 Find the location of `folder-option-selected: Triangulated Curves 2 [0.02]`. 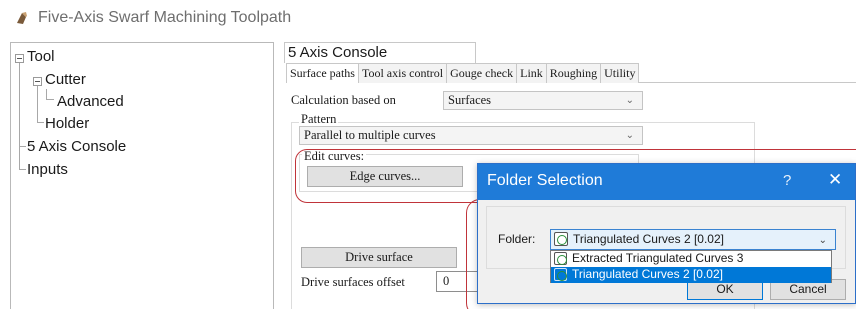

folder-option-selected: Triangulated Curves 2 [0.02] is located at coordinates (691, 275).